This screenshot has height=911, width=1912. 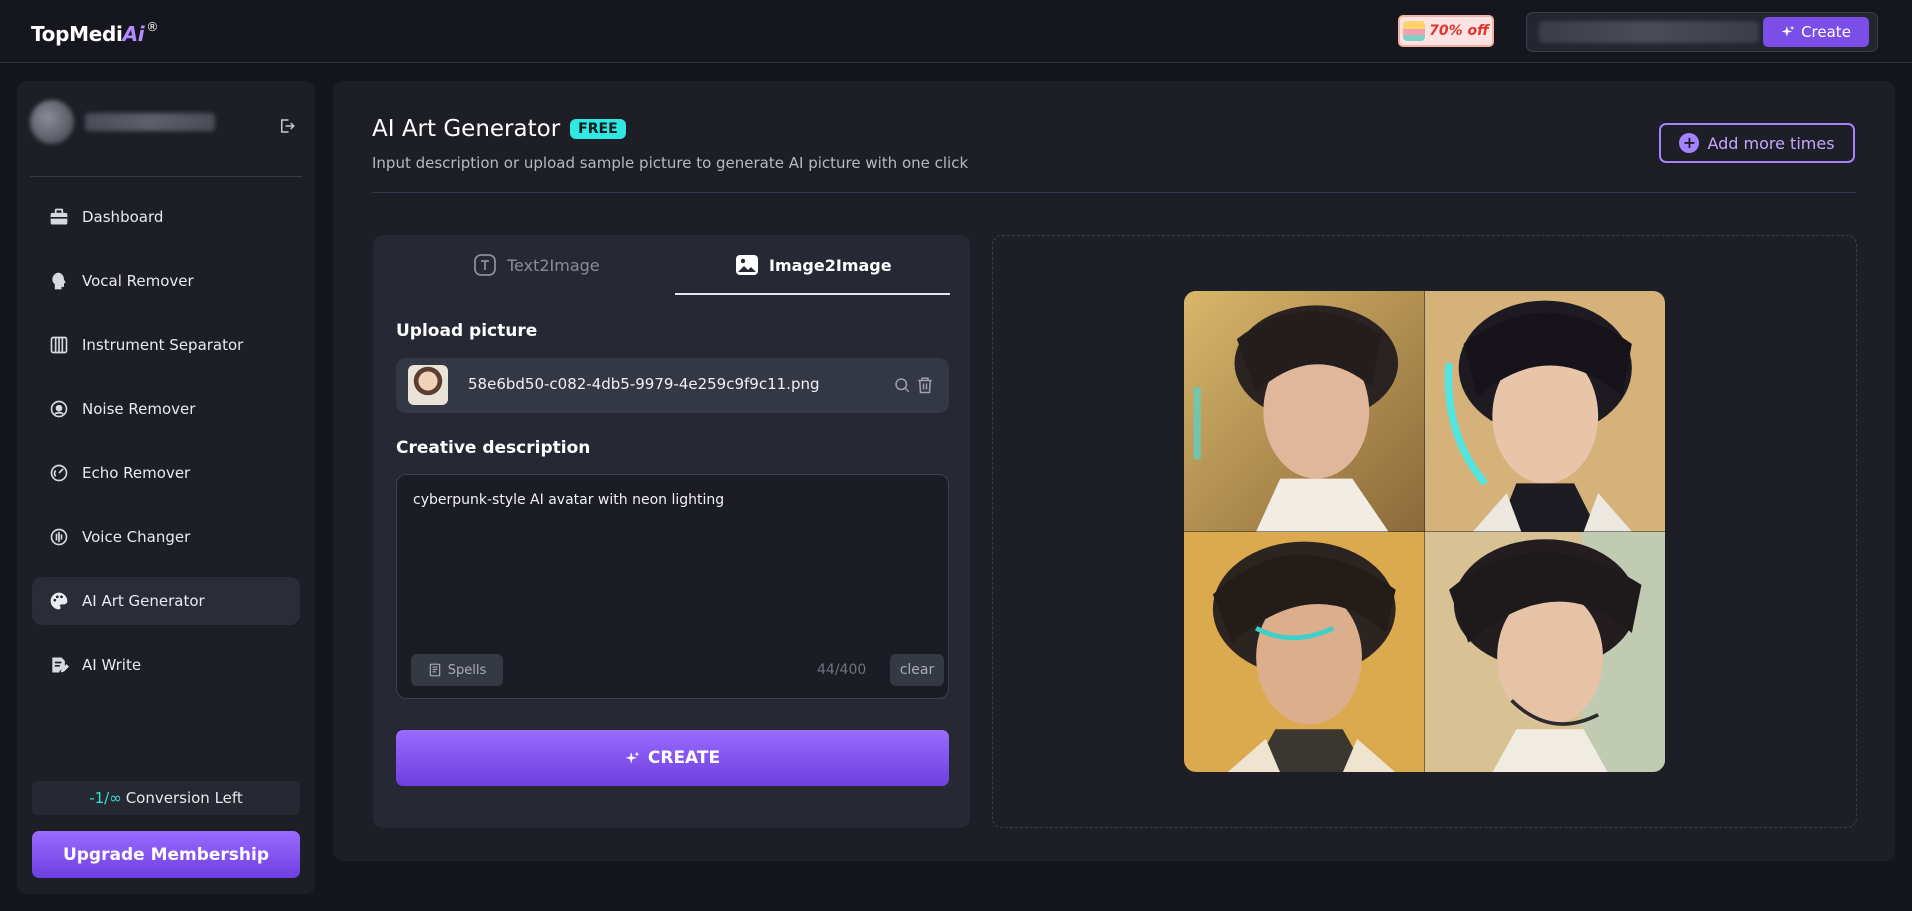 I want to click on add-more-times-label: Add more times, so click(x=1771, y=143).